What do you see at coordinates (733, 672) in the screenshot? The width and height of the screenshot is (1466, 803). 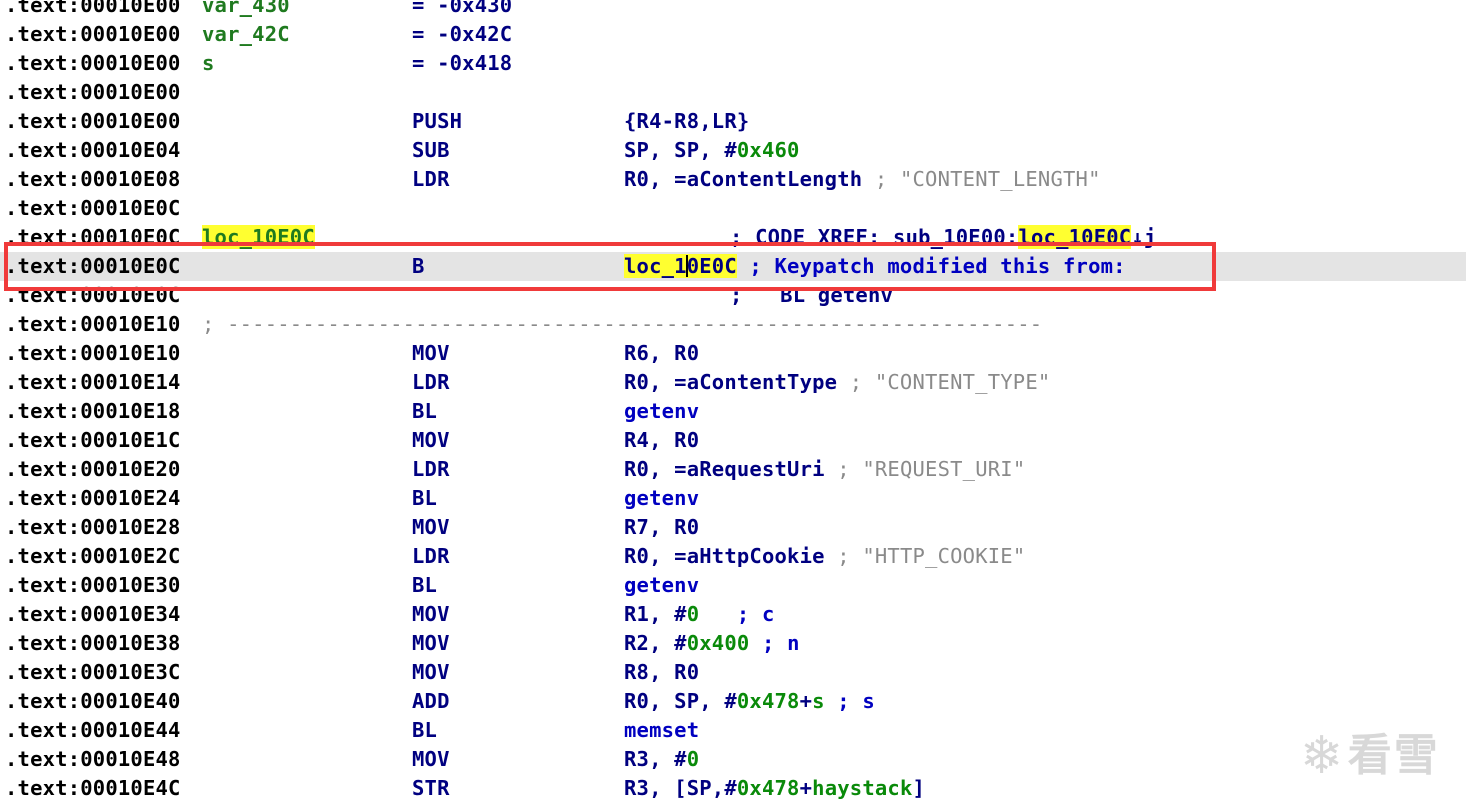 I see `listing-line: .text:00010E3C MOV R8, R0` at bounding box center [733, 672].